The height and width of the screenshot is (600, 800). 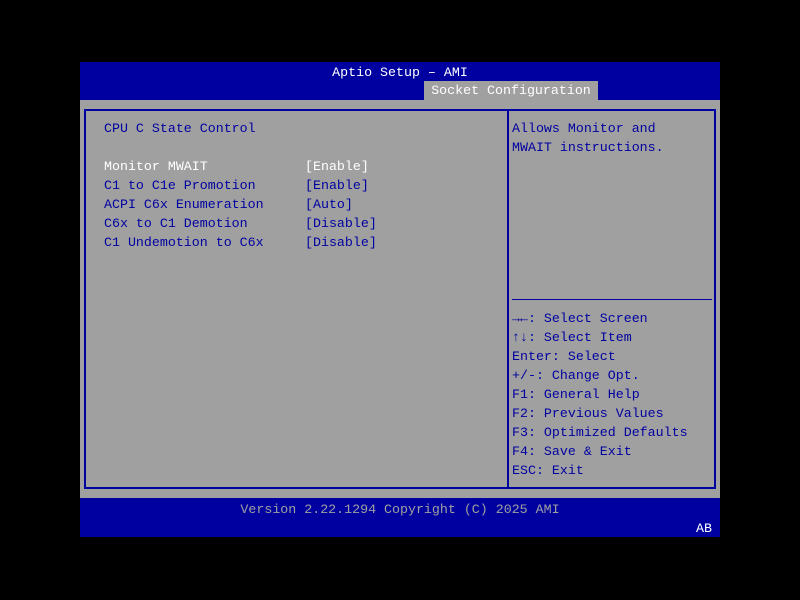 What do you see at coordinates (341, 223) in the screenshot?
I see `setting-value-c6x-demotion: [Disable]` at bounding box center [341, 223].